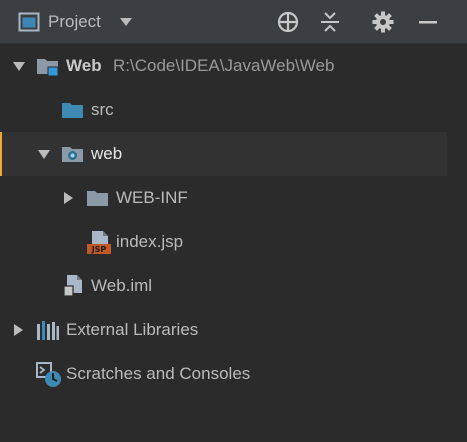  Describe the element at coordinates (233, 22) in the screenshot. I see `project-header-toolbar: Project` at that location.